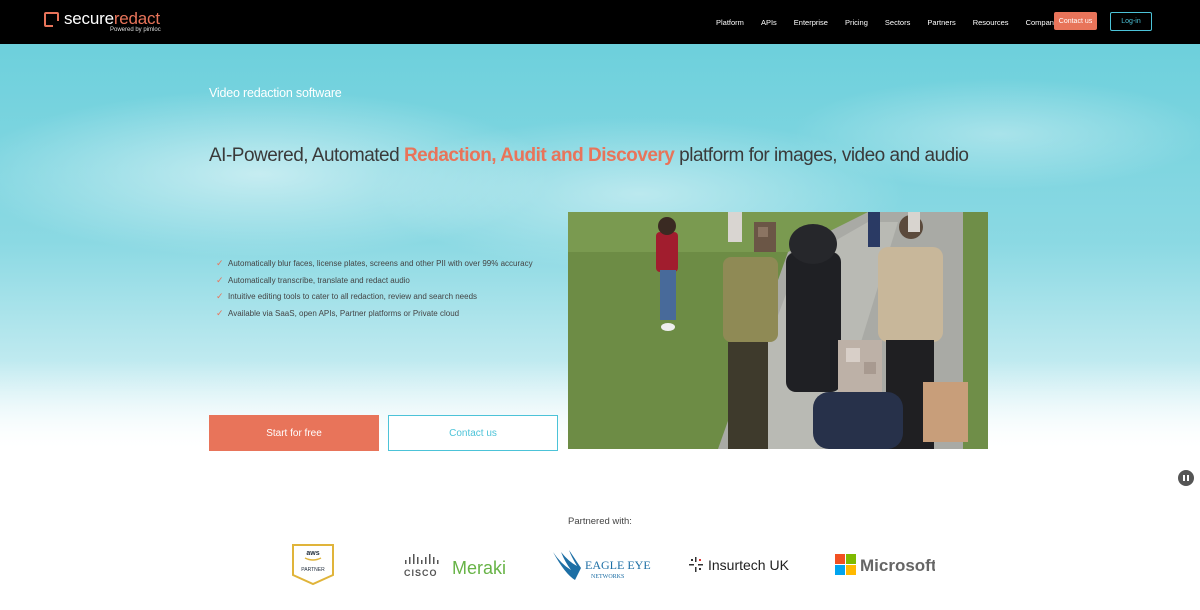  I want to click on meraki-text: Meraki, so click(479, 568).